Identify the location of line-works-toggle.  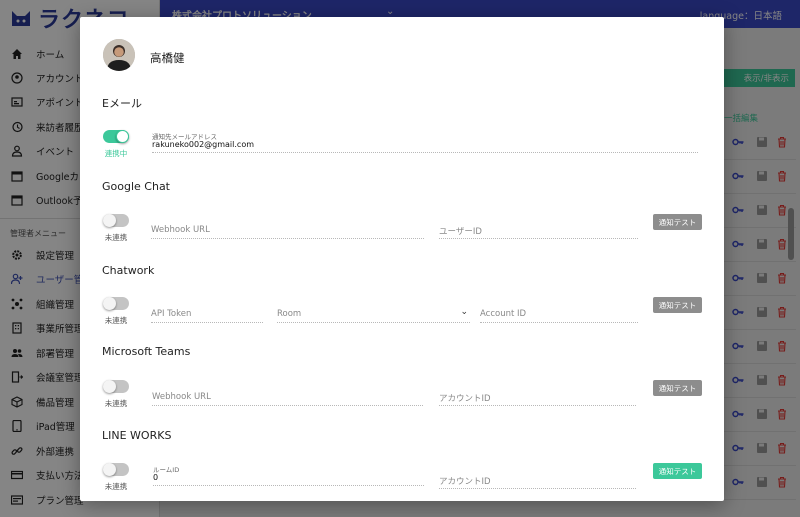
(116, 469).